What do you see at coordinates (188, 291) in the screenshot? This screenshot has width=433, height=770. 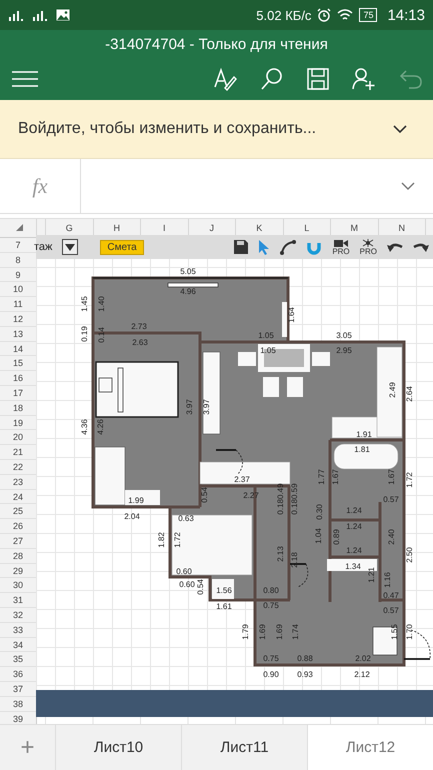 I see `dimension-label: 4.96` at bounding box center [188, 291].